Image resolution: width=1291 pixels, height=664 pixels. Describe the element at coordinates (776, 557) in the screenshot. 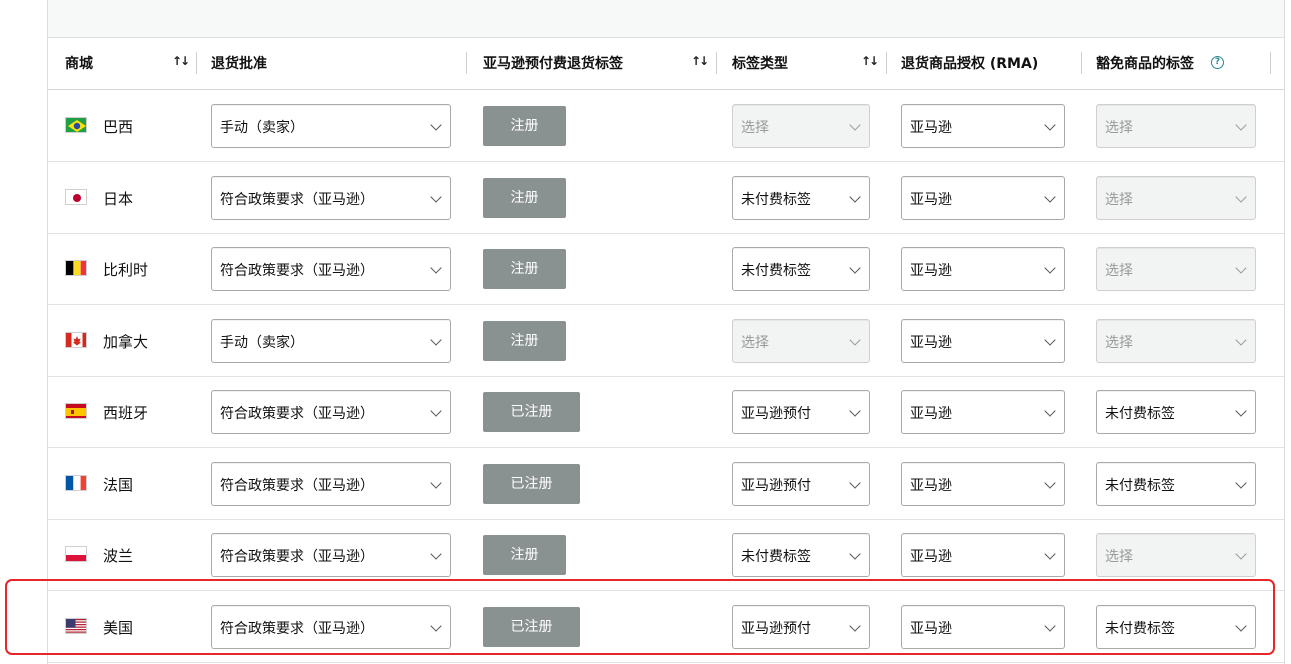

I see `label-type-value: 未付费标签` at that location.